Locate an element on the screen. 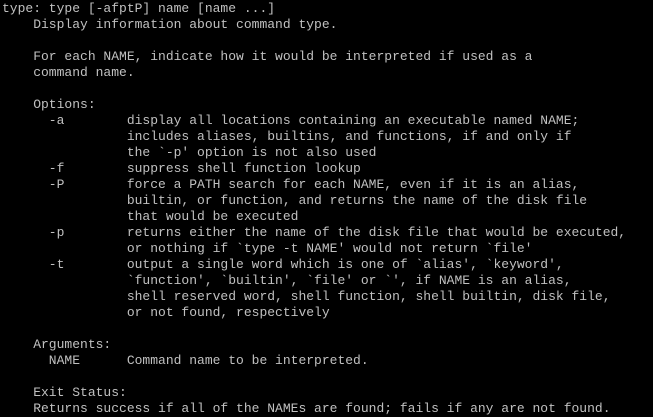  option-t-line: or not found, respectively is located at coordinates (166, 312).